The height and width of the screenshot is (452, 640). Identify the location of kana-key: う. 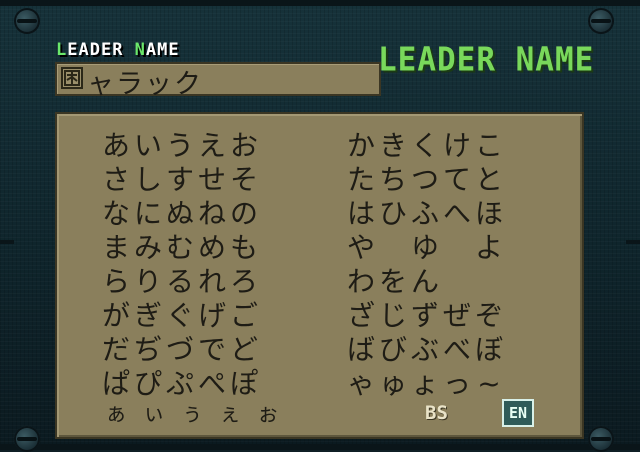
(180, 146).